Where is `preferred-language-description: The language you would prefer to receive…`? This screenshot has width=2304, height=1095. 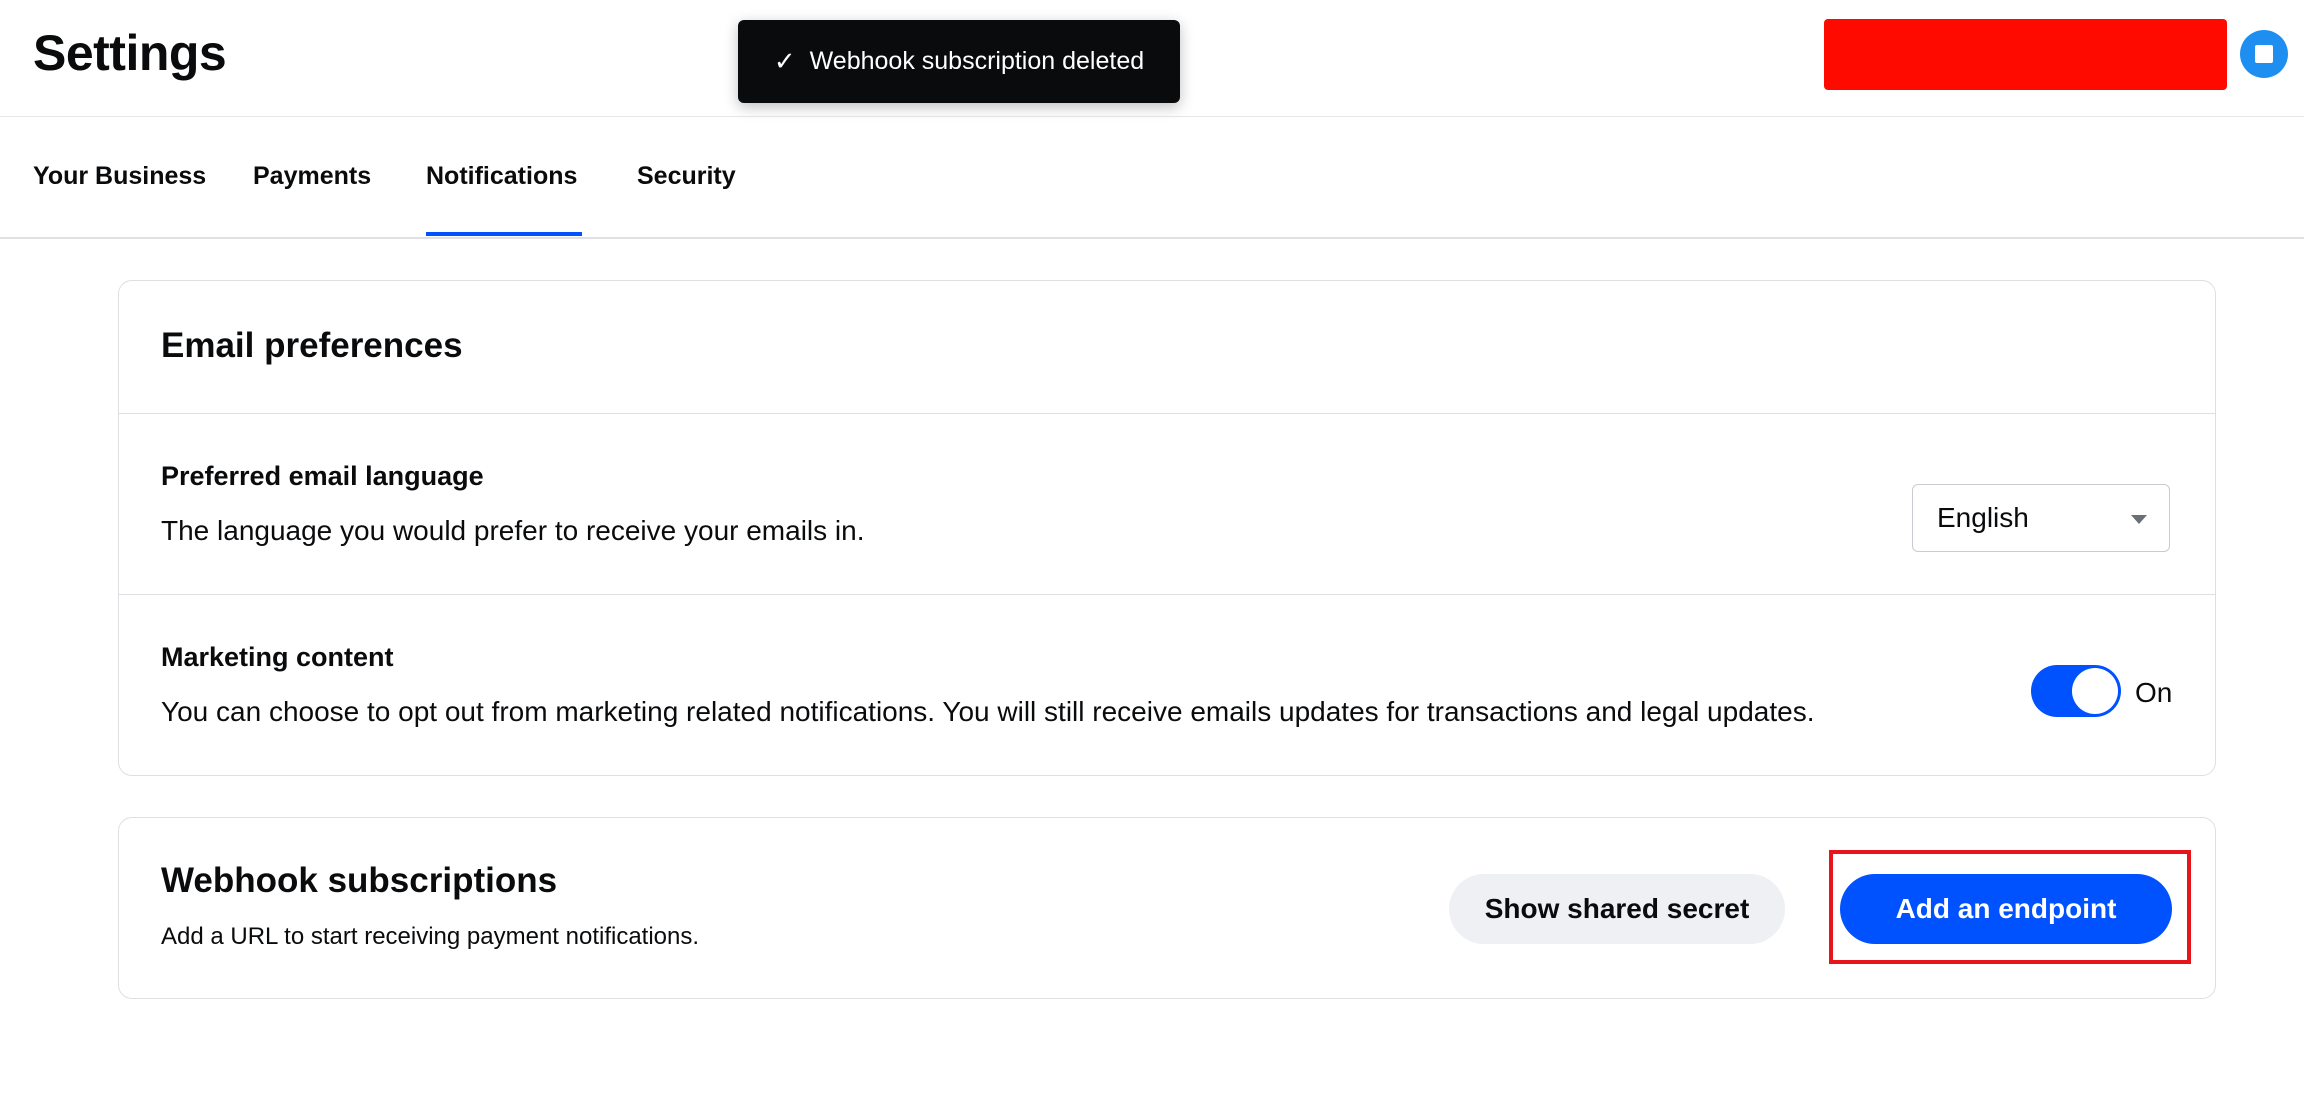 preferred-language-description: The language you would prefer to receive… is located at coordinates (513, 530).